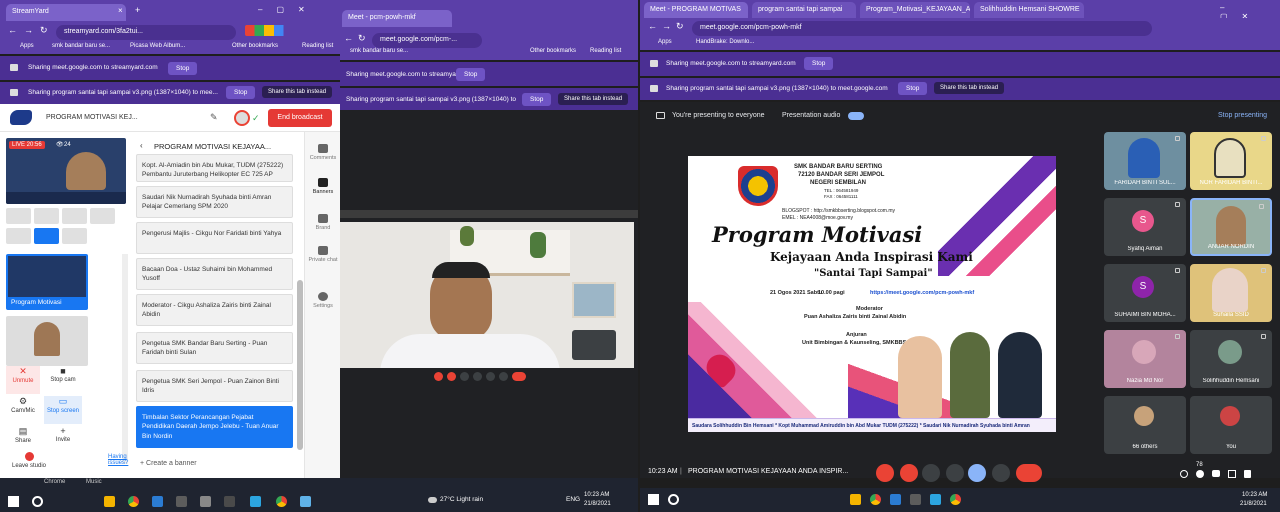  I want to click on participant-tile: Solihhuddin Hemsani, so click(1231, 359).